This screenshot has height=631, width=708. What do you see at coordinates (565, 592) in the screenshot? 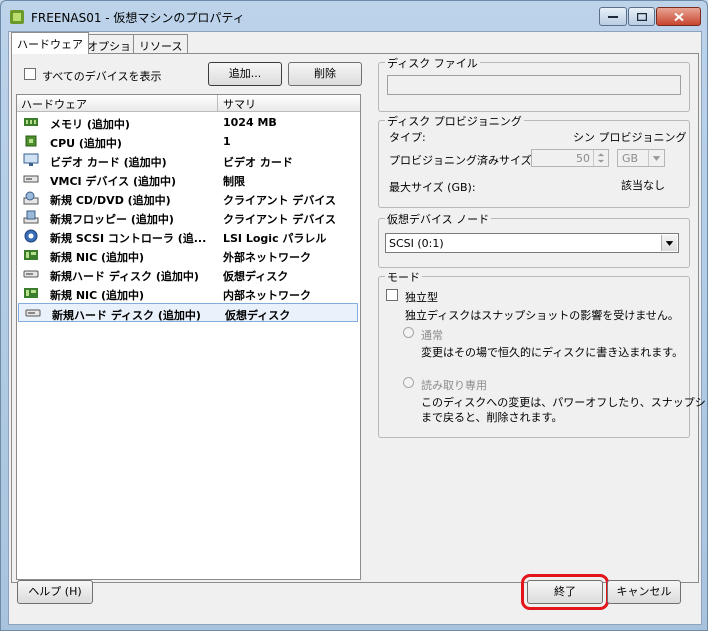
I see `finish-button: 終了` at bounding box center [565, 592].